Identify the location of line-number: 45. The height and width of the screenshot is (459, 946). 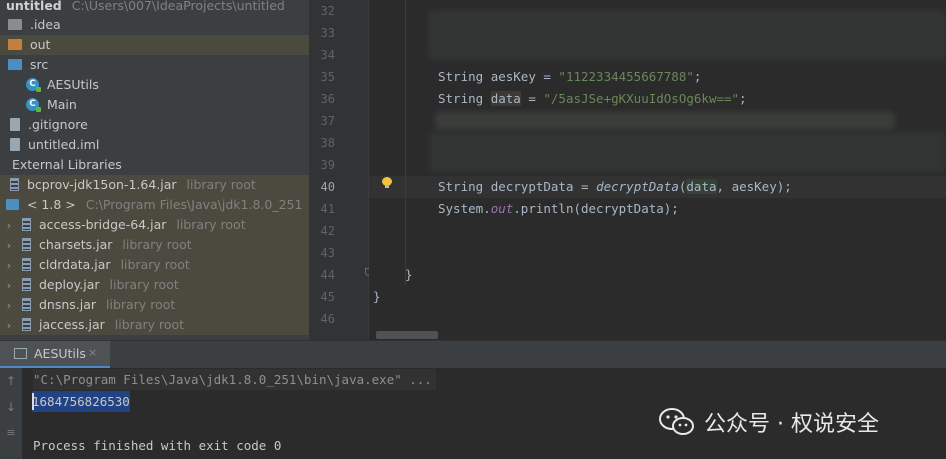
(327, 297).